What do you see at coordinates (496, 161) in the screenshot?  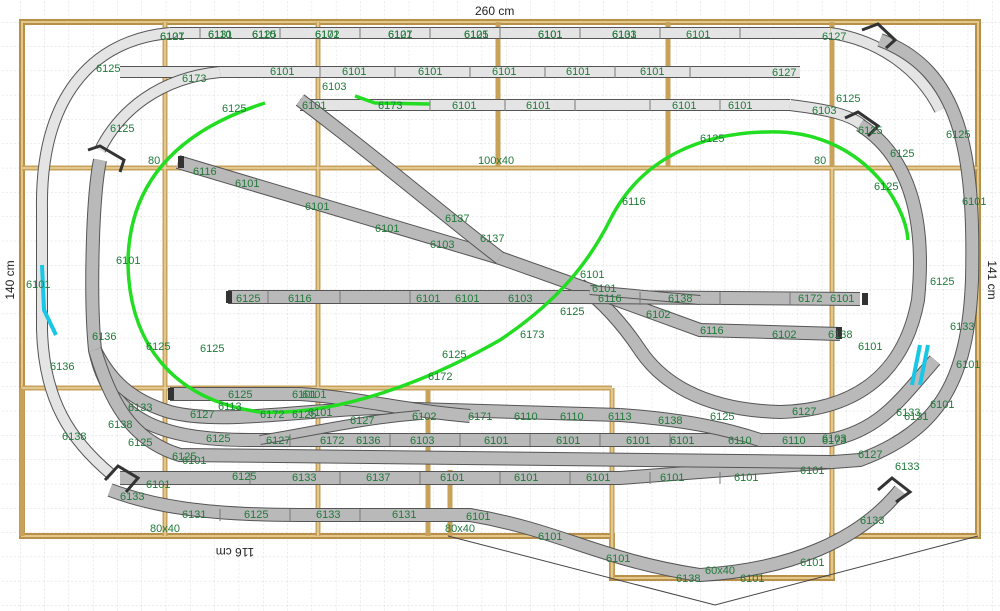 I see `board-label: 100x40` at bounding box center [496, 161].